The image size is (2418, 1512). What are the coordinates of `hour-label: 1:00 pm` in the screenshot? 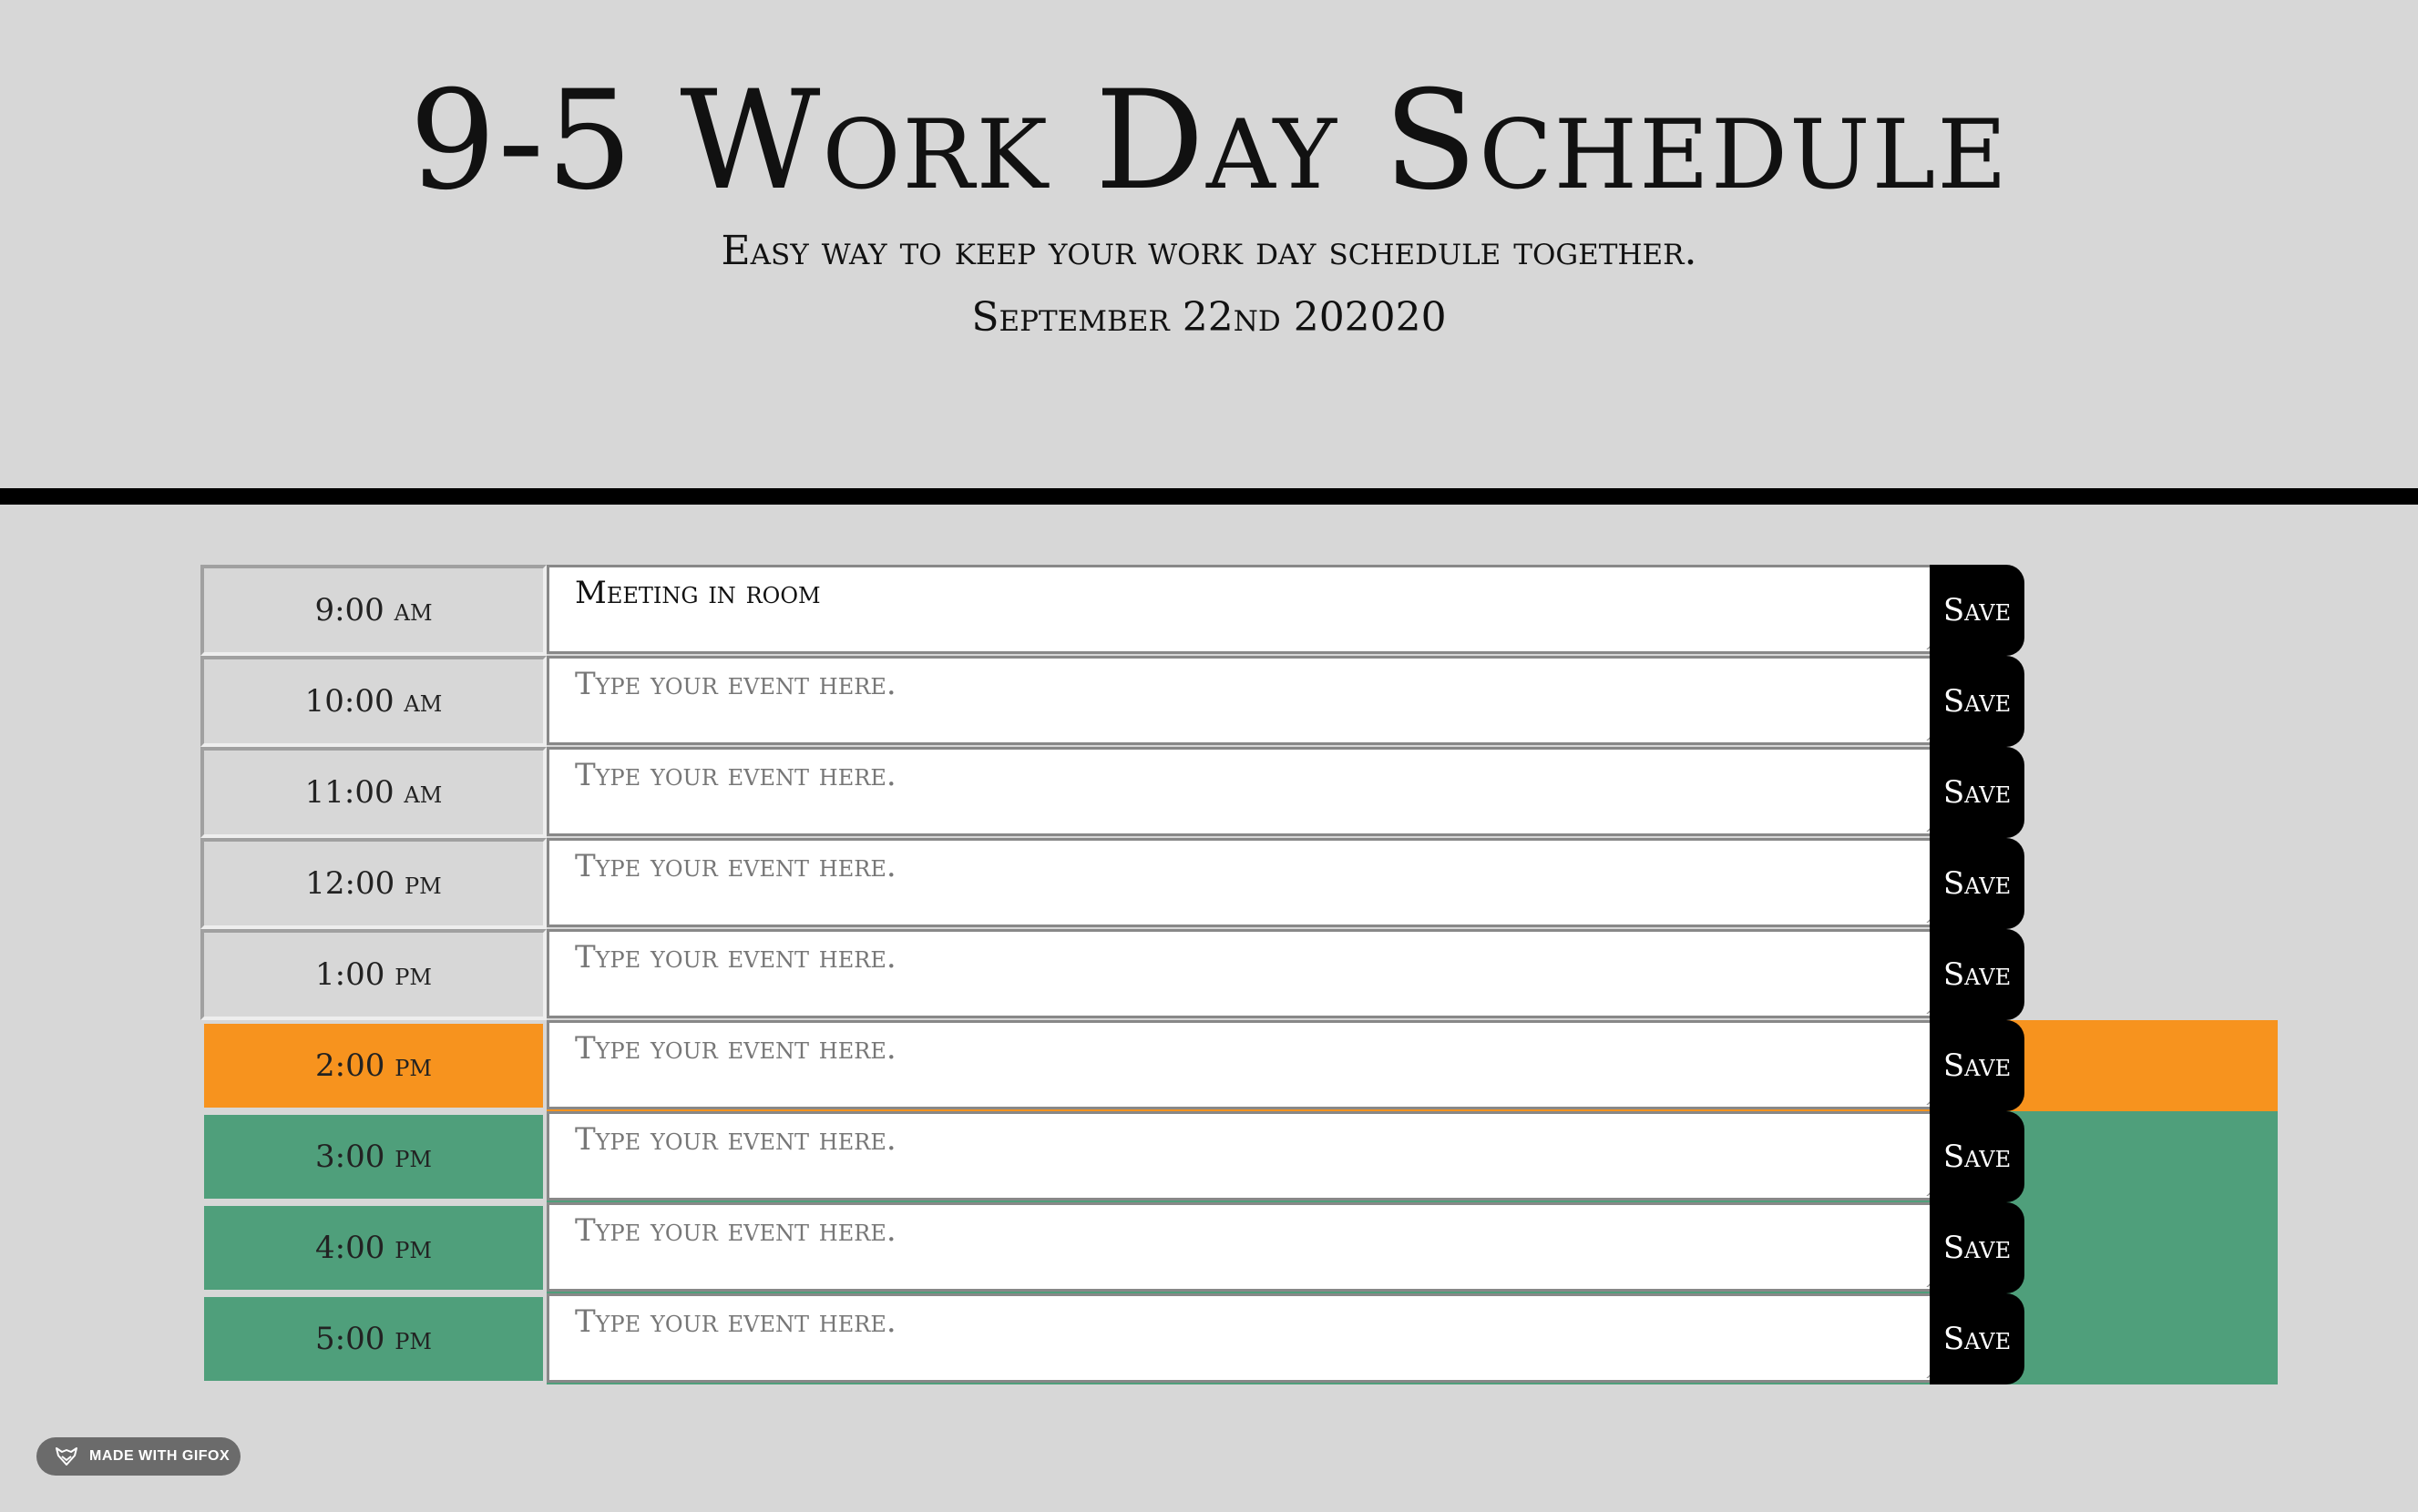 It's located at (373, 975).